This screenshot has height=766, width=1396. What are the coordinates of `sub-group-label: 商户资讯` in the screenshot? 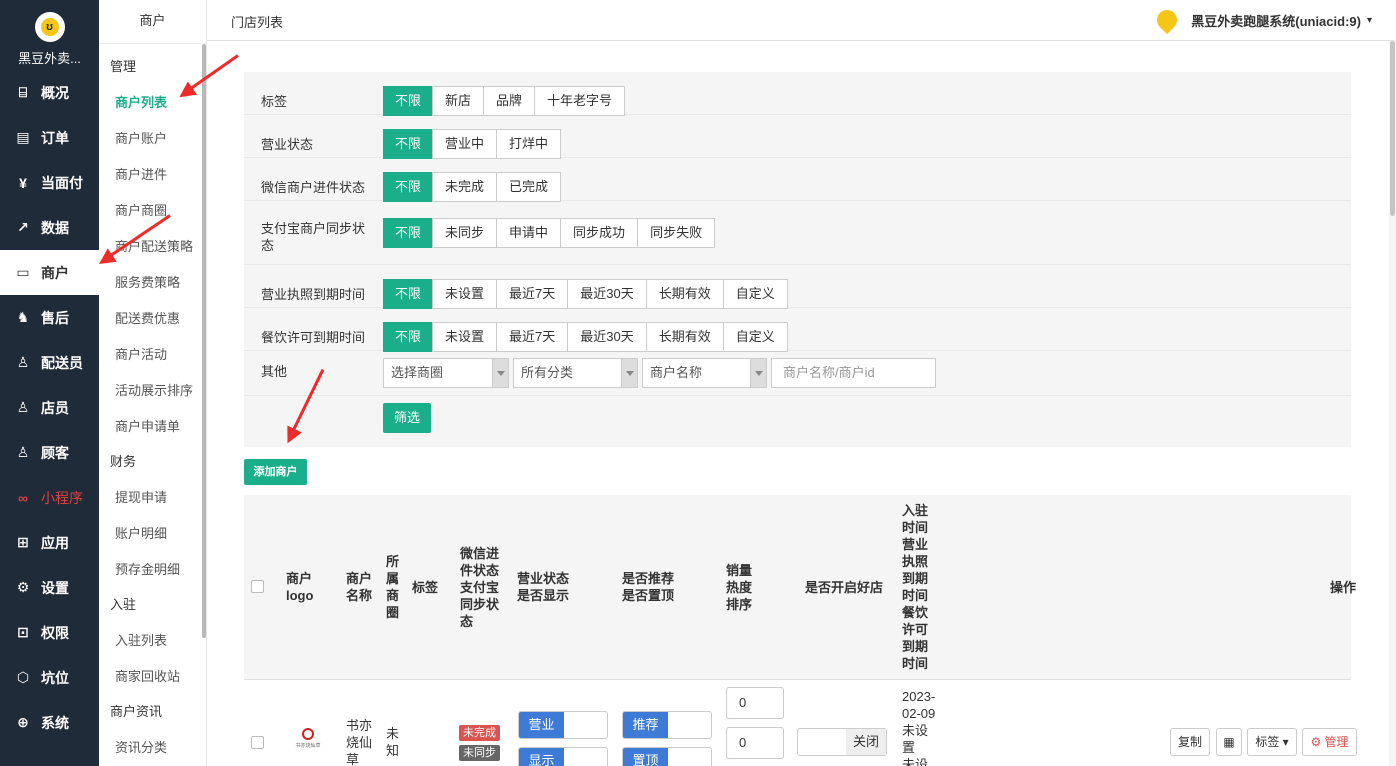 It's located at (136, 711).